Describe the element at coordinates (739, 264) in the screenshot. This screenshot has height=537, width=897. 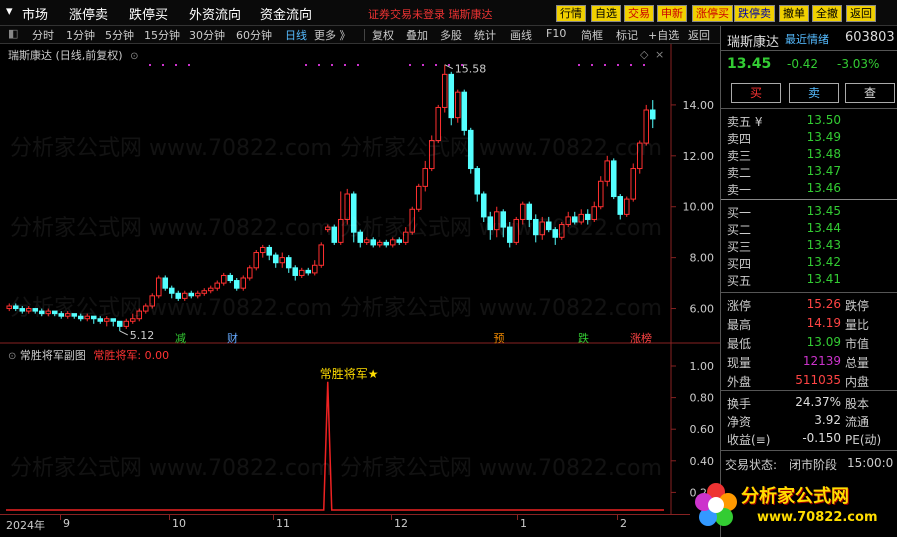
I see `bid-label: 买四` at that location.